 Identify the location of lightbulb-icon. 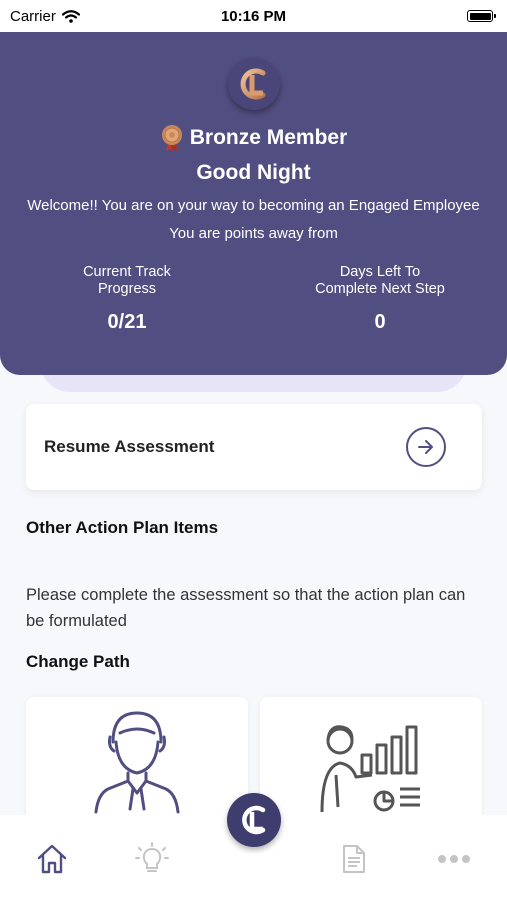
(152, 857).